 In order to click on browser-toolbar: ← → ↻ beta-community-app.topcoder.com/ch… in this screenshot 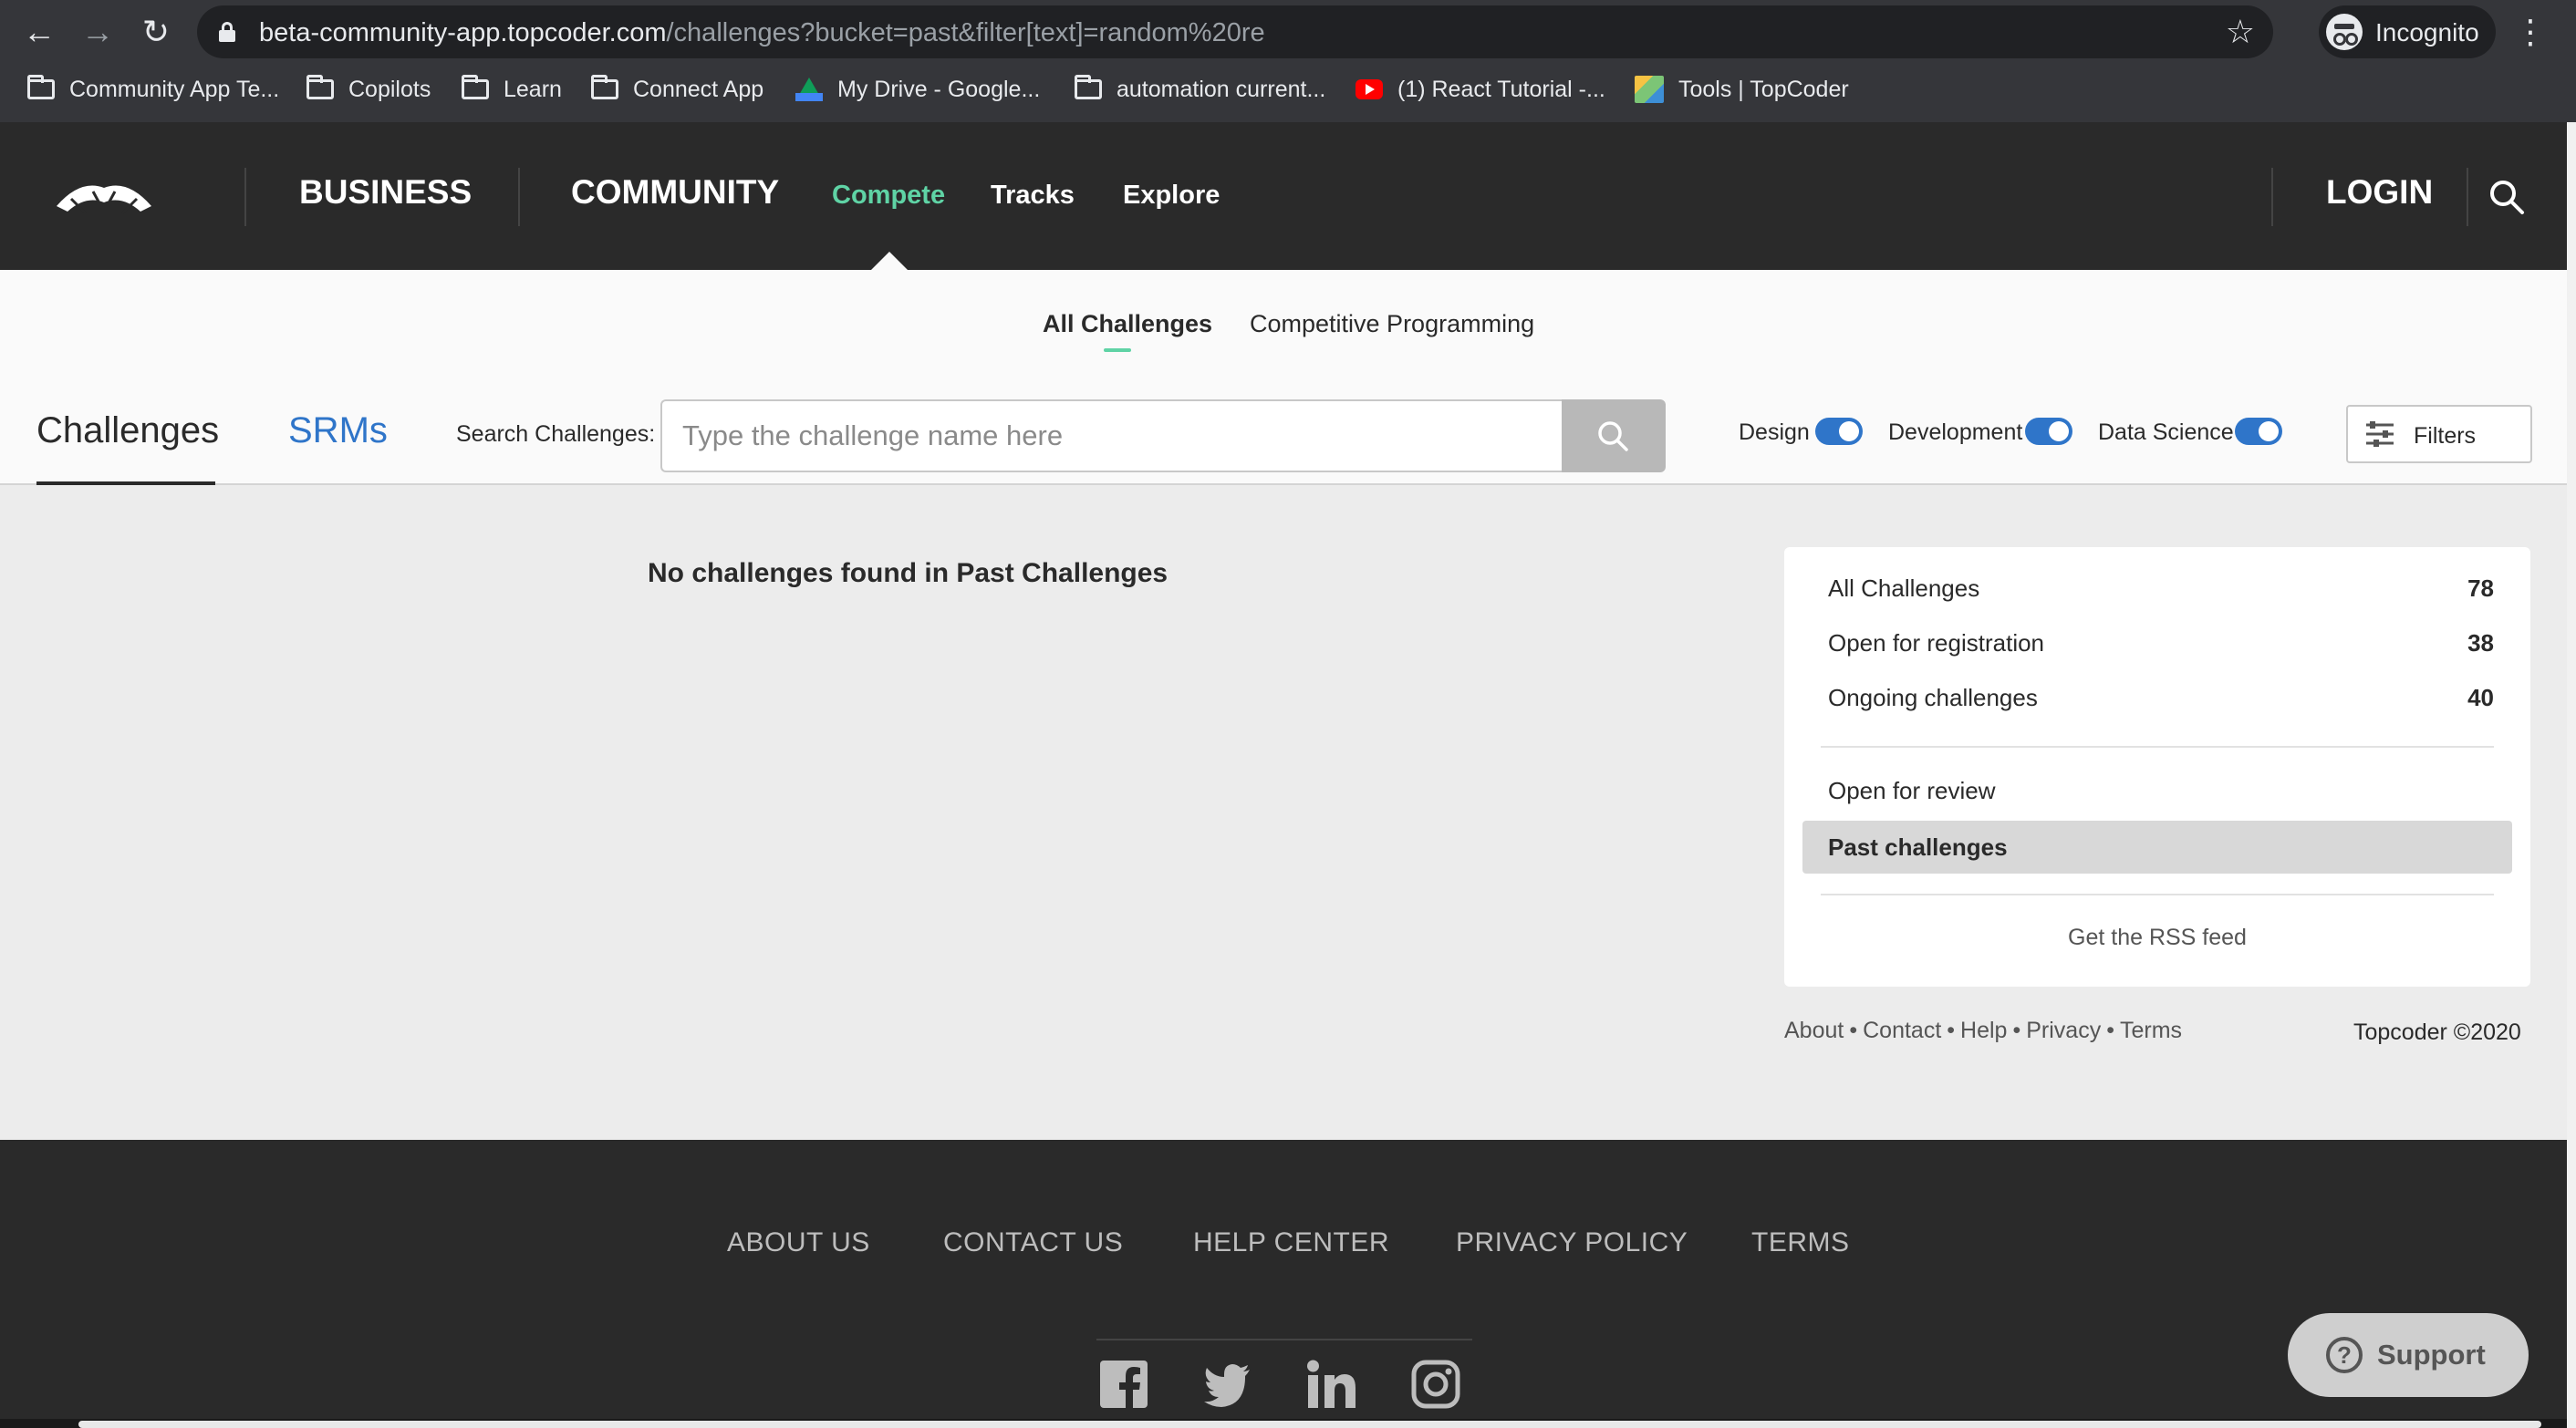, I will do `click(1288, 32)`.